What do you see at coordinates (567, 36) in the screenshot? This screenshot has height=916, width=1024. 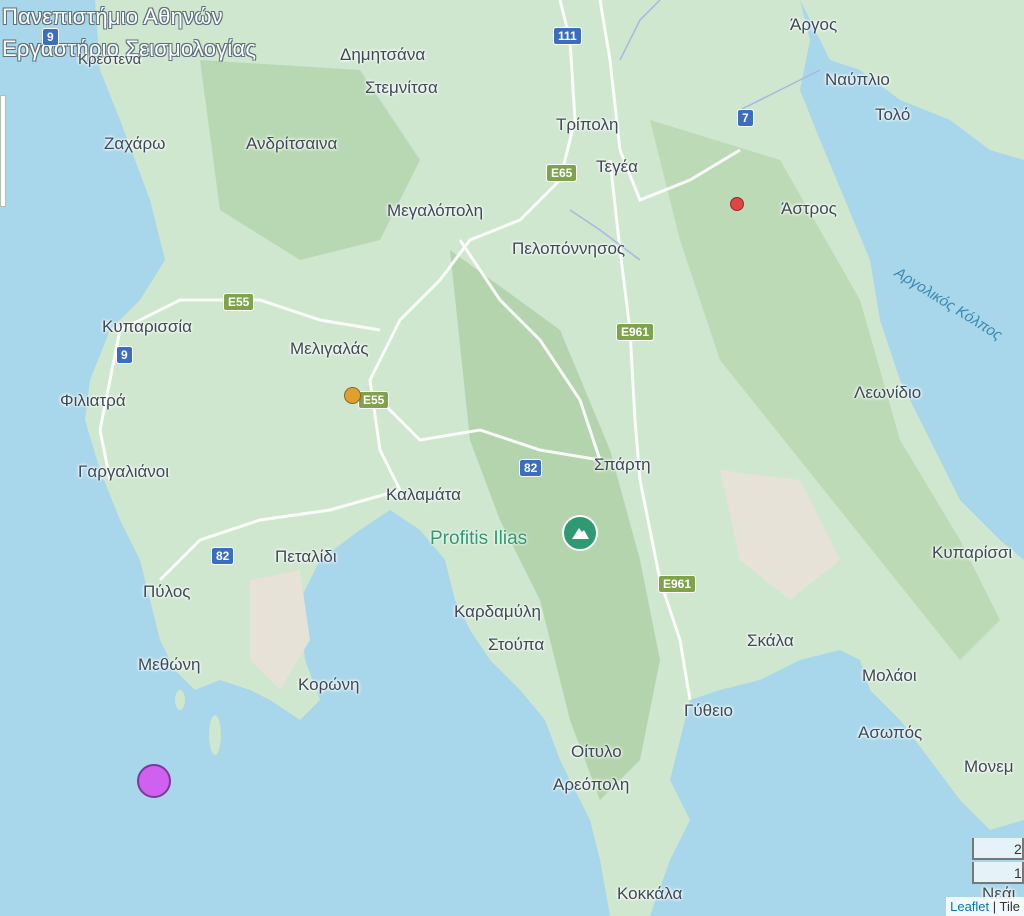 I see `road-shield-111: 111` at bounding box center [567, 36].